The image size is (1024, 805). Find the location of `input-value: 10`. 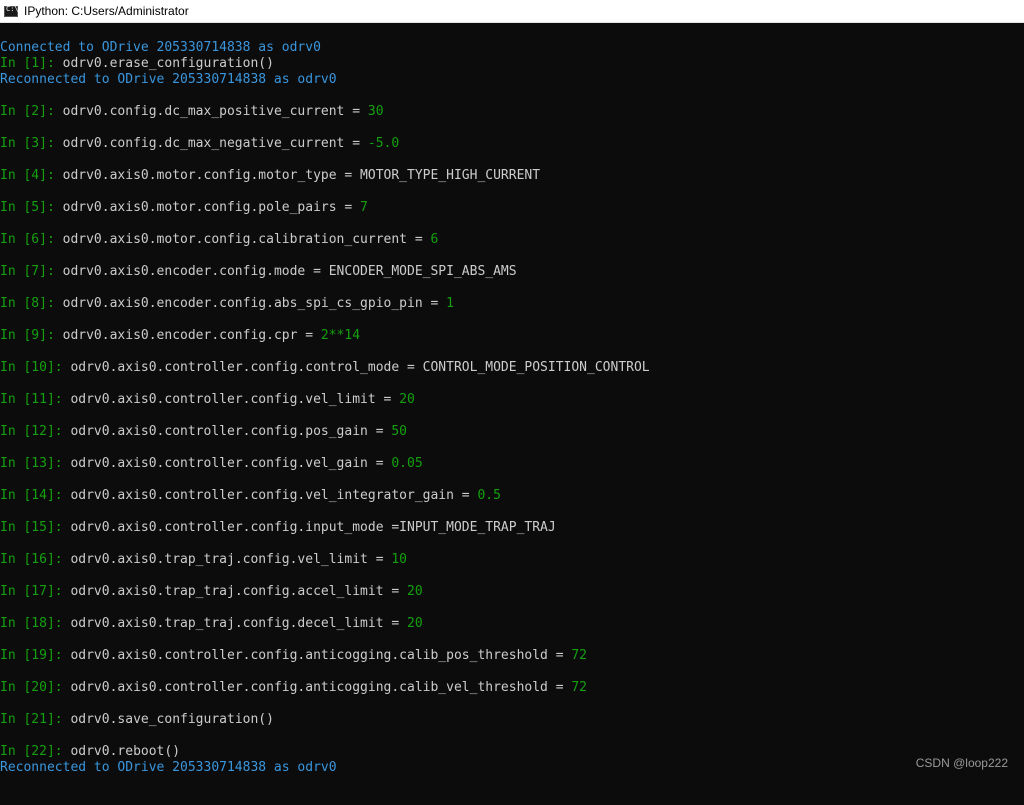

input-value: 10 is located at coordinates (399, 559).